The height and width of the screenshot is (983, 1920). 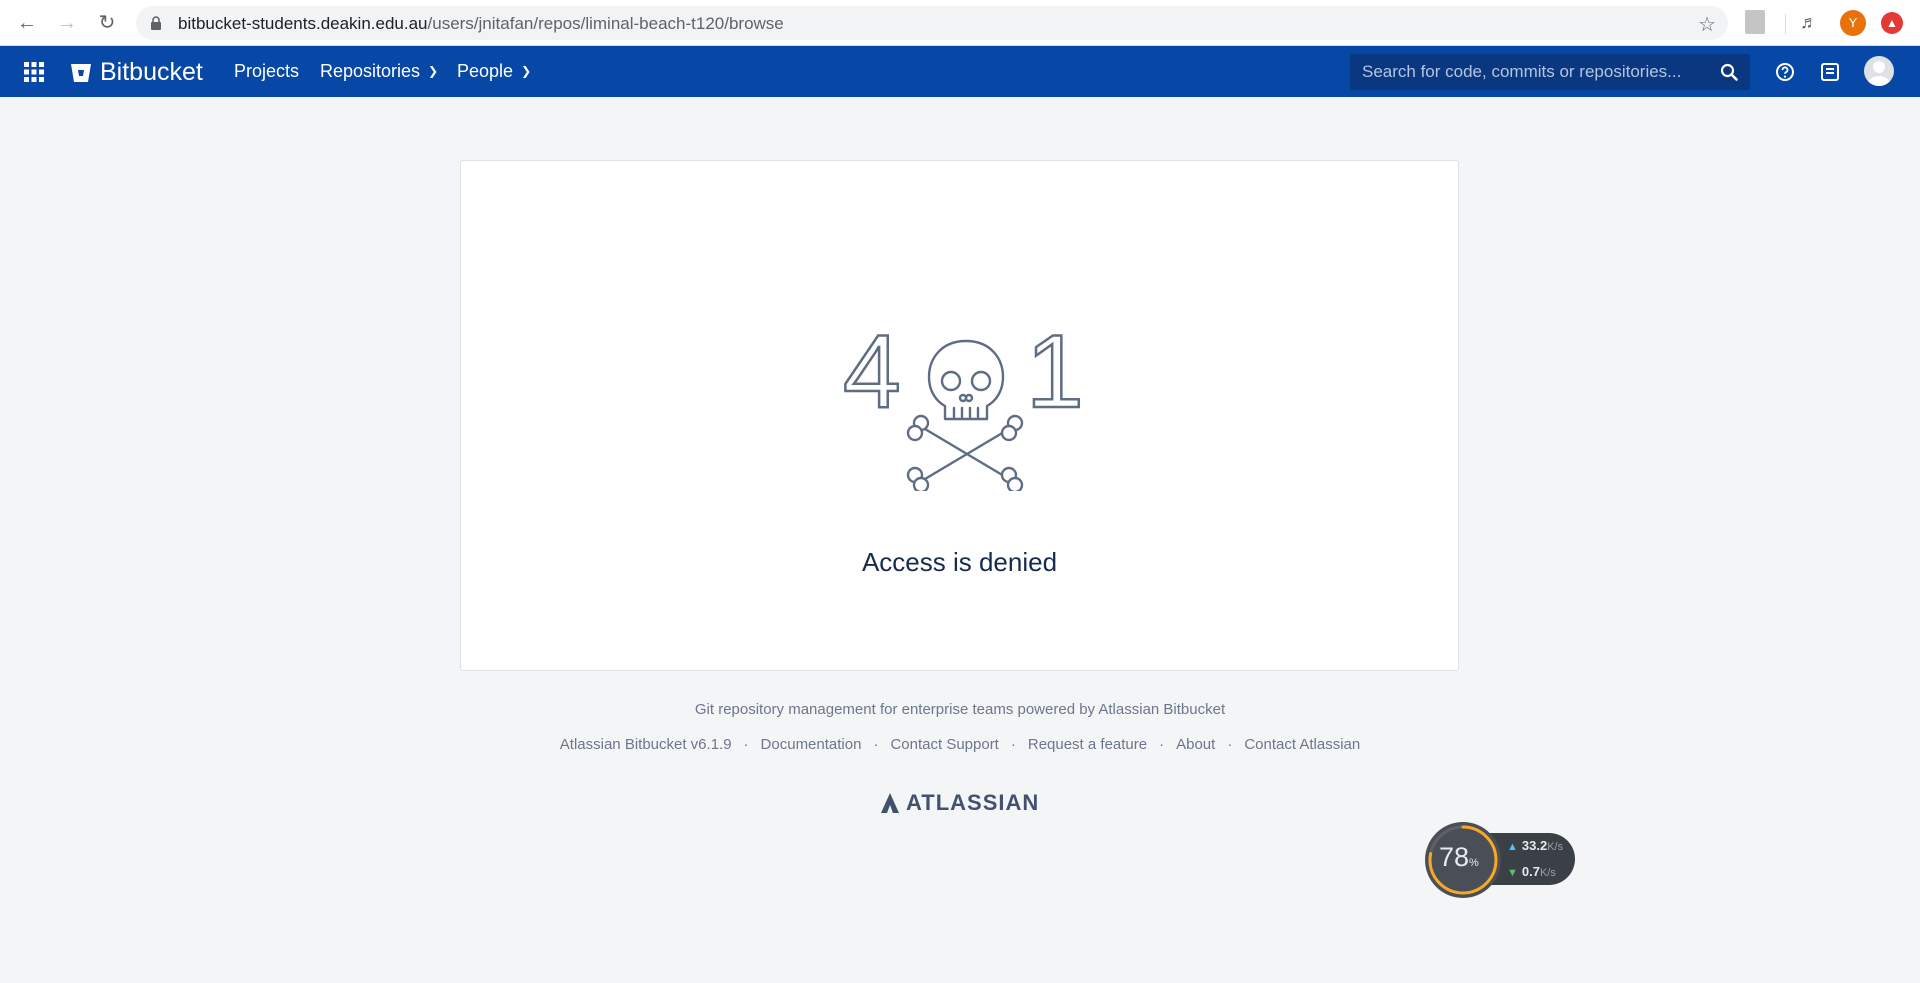 What do you see at coordinates (1853, 23) in the screenshot?
I see `profile-avatar: Y` at bounding box center [1853, 23].